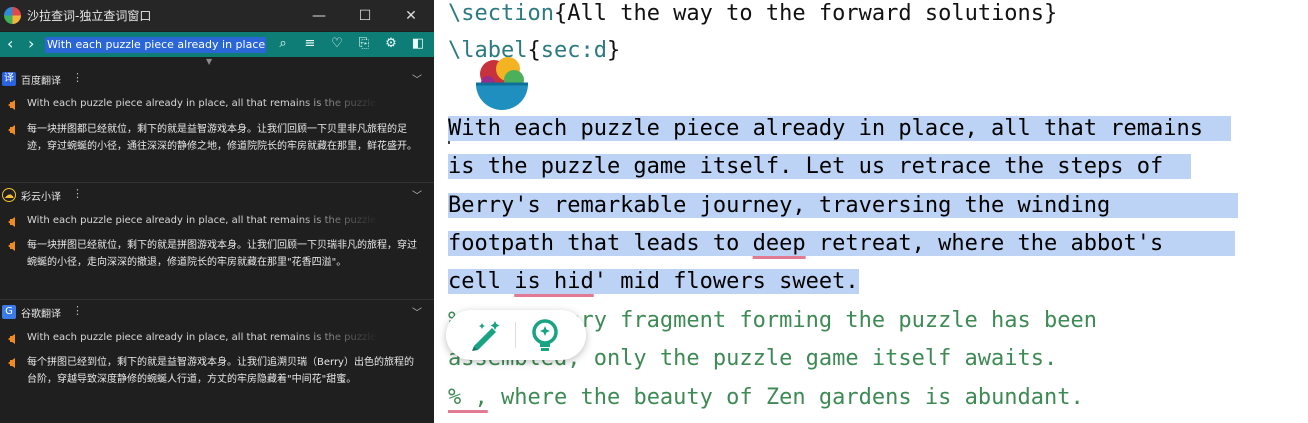 The image size is (1308, 423). I want to click on writing-assistant-toolbar, so click(516, 335).